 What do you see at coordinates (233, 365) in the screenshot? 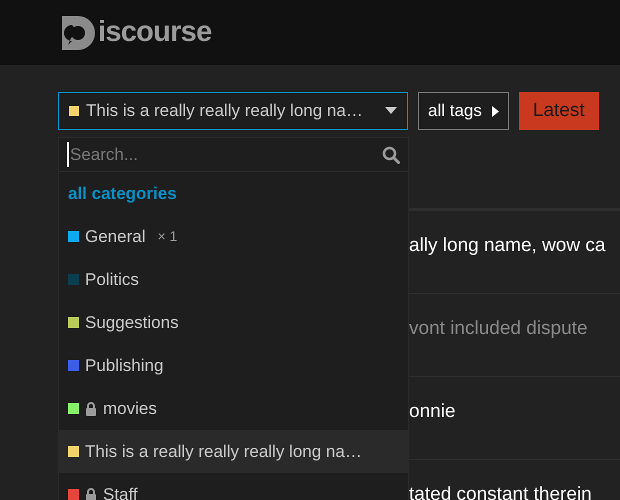
I see `menu-item: Publishing` at bounding box center [233, 365].